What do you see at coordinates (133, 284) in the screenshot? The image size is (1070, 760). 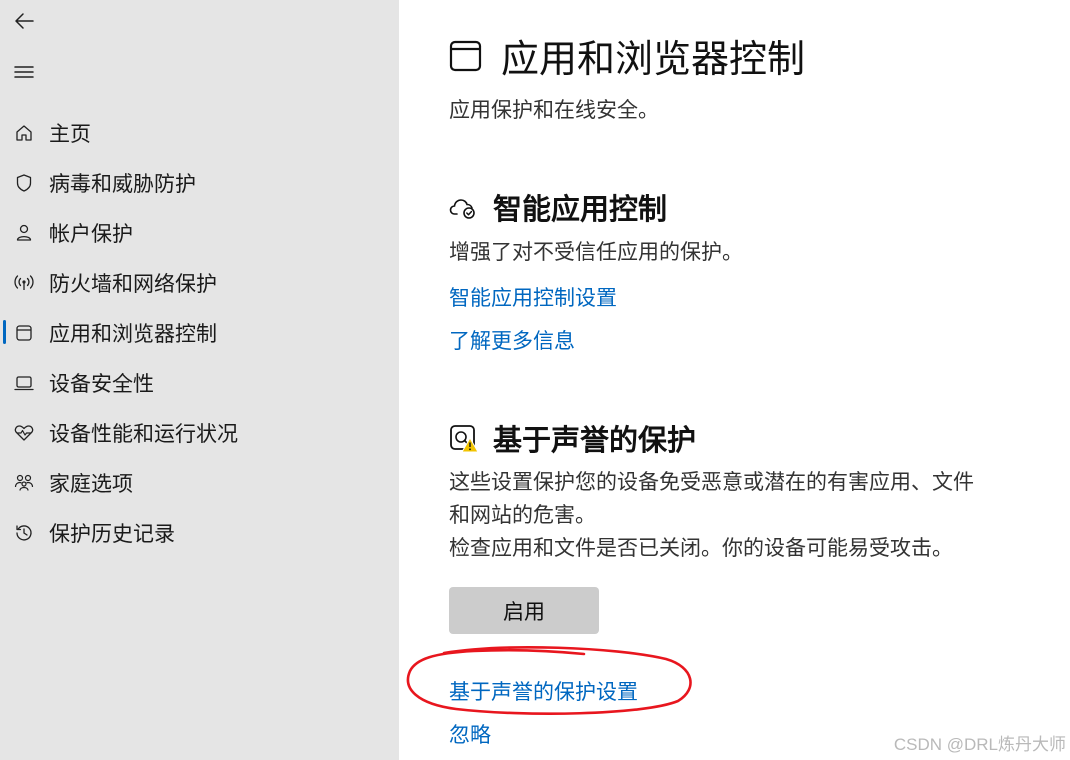 I see `sidebar-item-label: 防火墙和网络保护` at bounding box center [133, 284].